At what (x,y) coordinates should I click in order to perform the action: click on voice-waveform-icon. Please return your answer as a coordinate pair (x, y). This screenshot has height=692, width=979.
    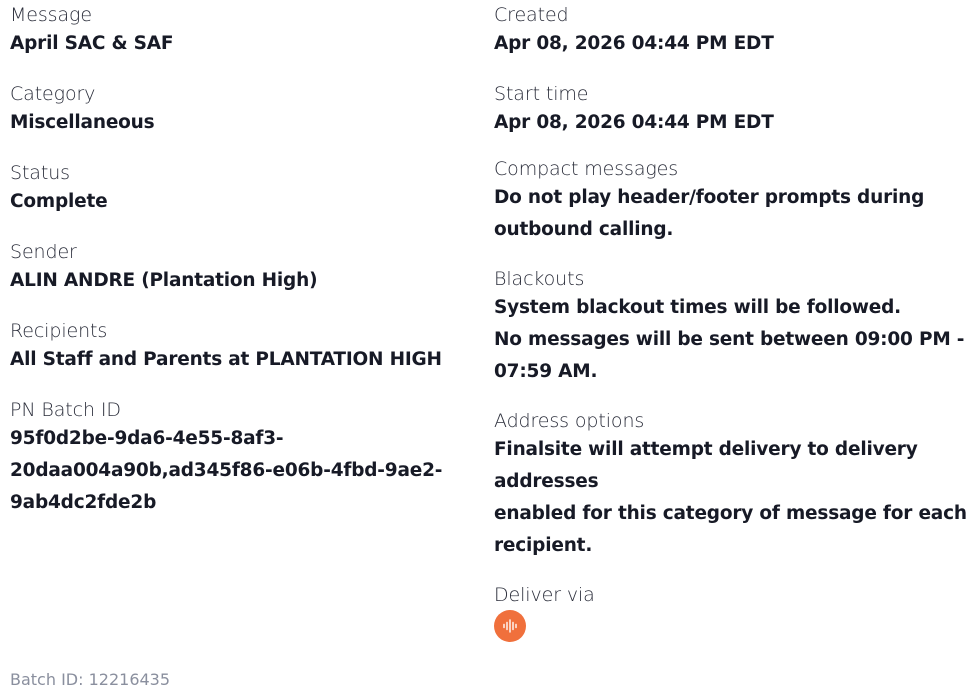
    Looking at the image, I should click on (510, 626).